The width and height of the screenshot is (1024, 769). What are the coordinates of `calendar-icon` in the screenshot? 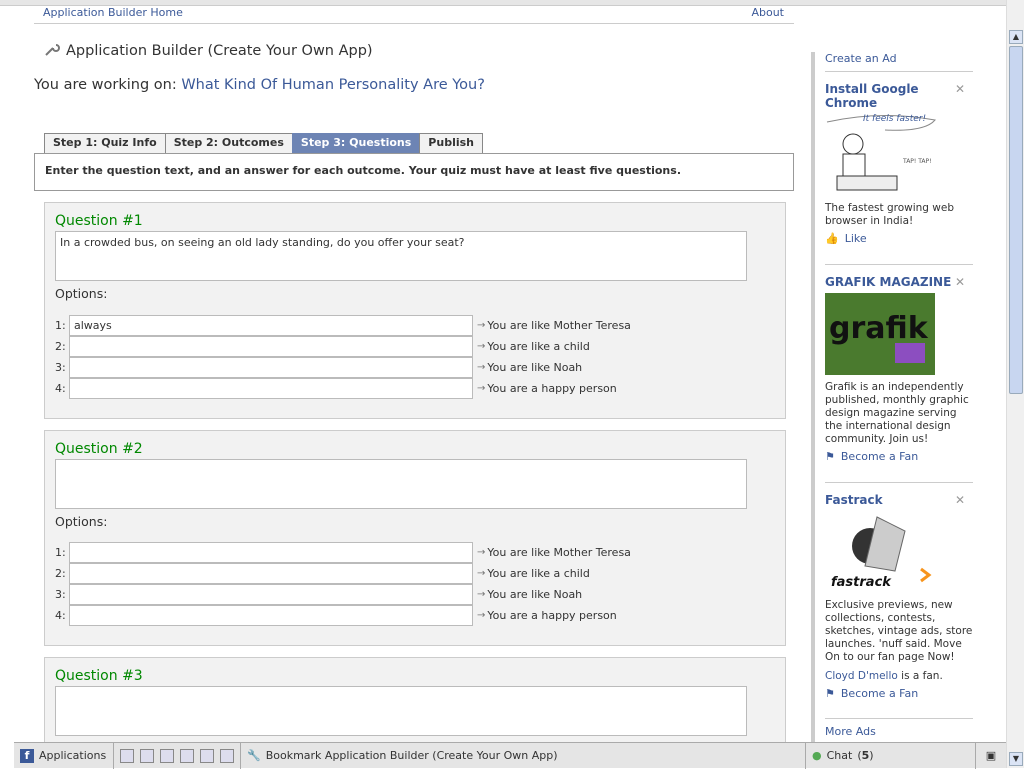 It's located at (207, 755).